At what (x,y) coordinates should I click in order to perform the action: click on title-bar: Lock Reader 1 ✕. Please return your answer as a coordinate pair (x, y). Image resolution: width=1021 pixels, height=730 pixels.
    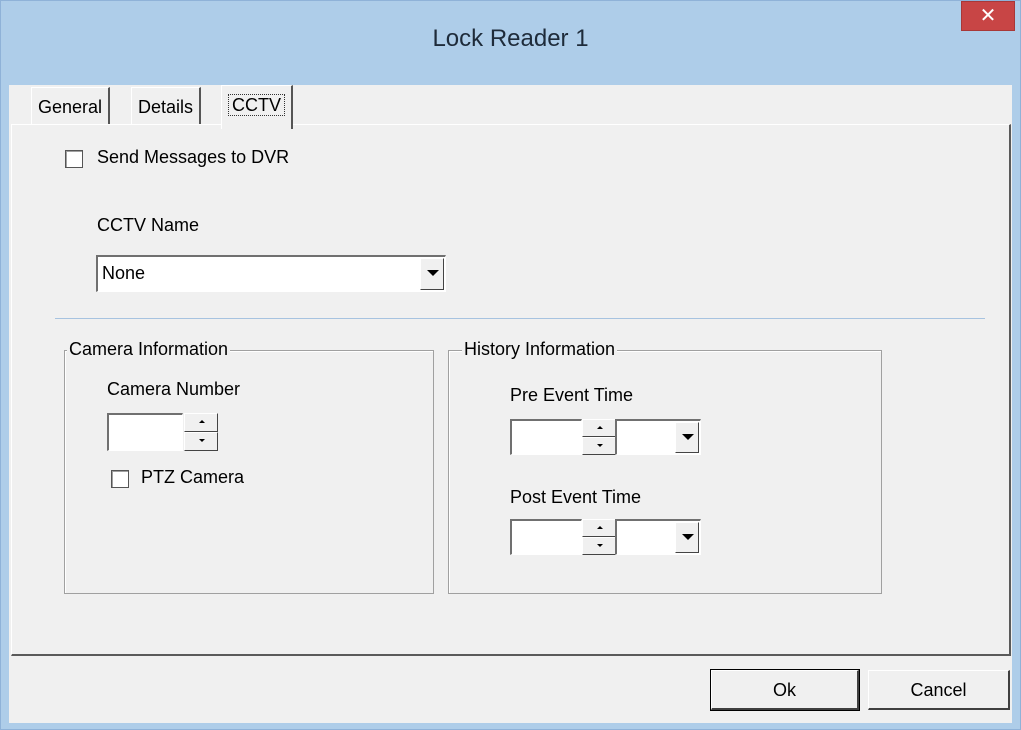
    Looking at the image, I should click on (510, 43).